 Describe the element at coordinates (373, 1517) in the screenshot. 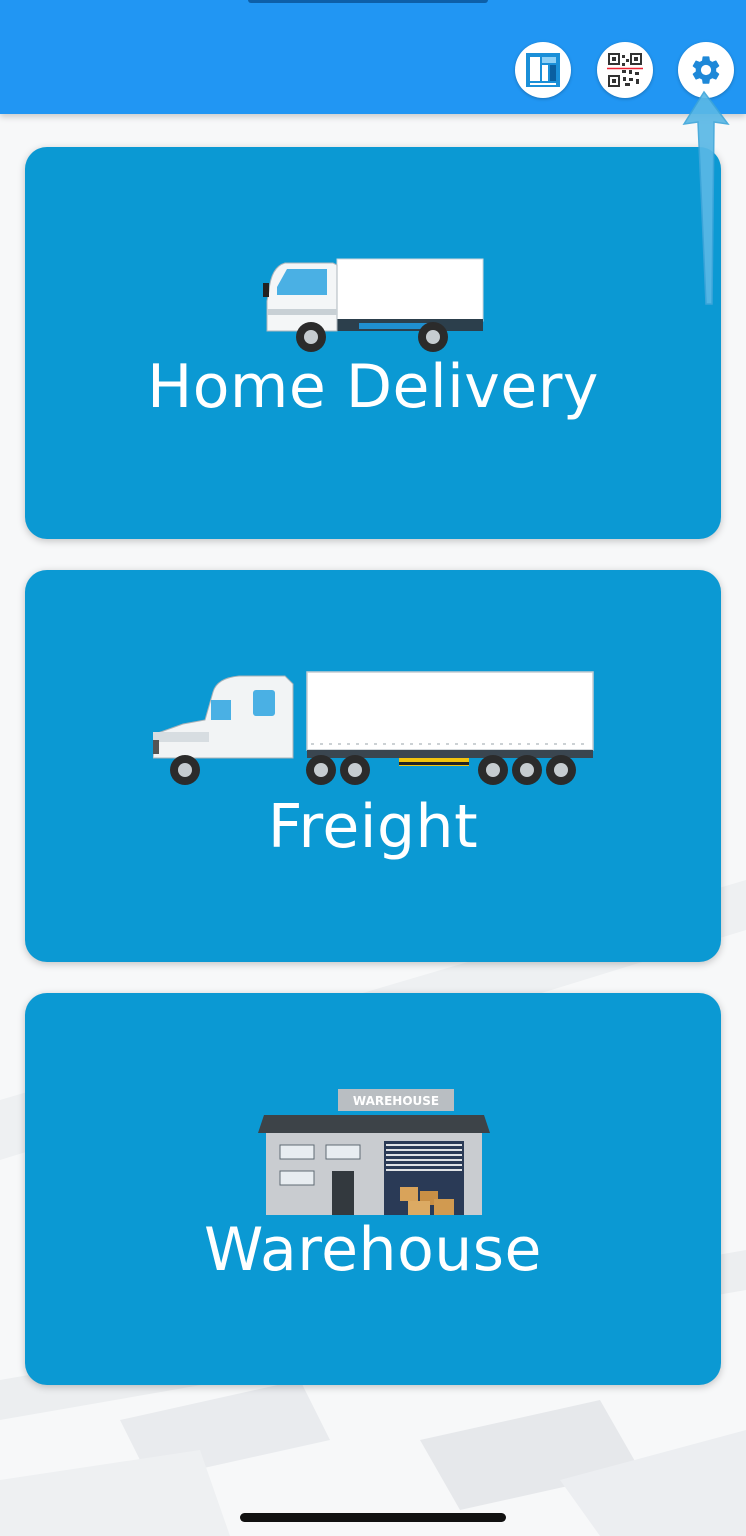

I see `home-indicator` at that location.